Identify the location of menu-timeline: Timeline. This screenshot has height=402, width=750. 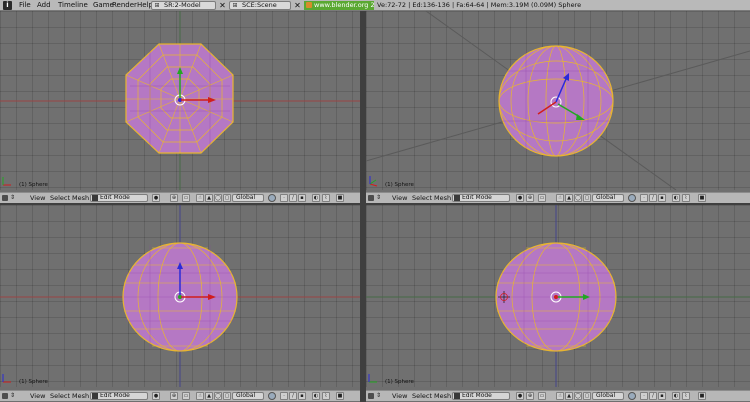
(73, 5).